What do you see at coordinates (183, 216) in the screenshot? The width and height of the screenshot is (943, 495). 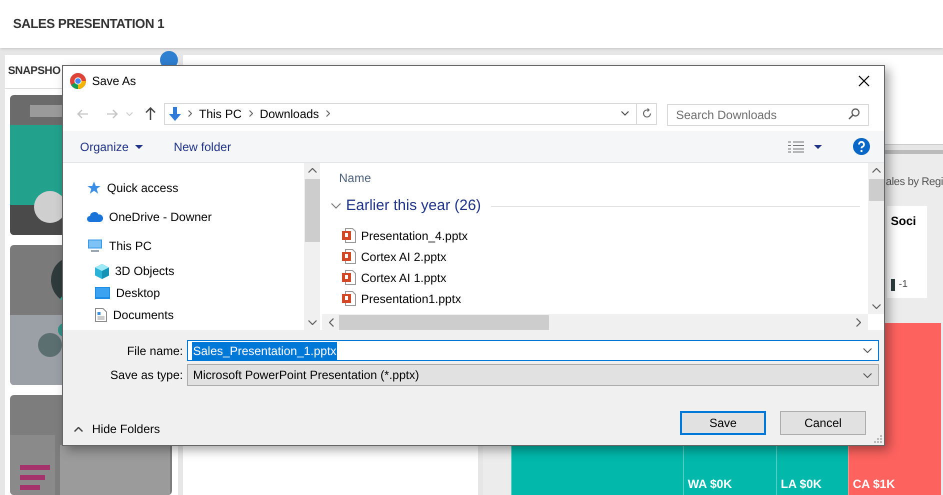 I see `nav-tree-item: OneDrive - Downer` at bounding box center [183, 216].